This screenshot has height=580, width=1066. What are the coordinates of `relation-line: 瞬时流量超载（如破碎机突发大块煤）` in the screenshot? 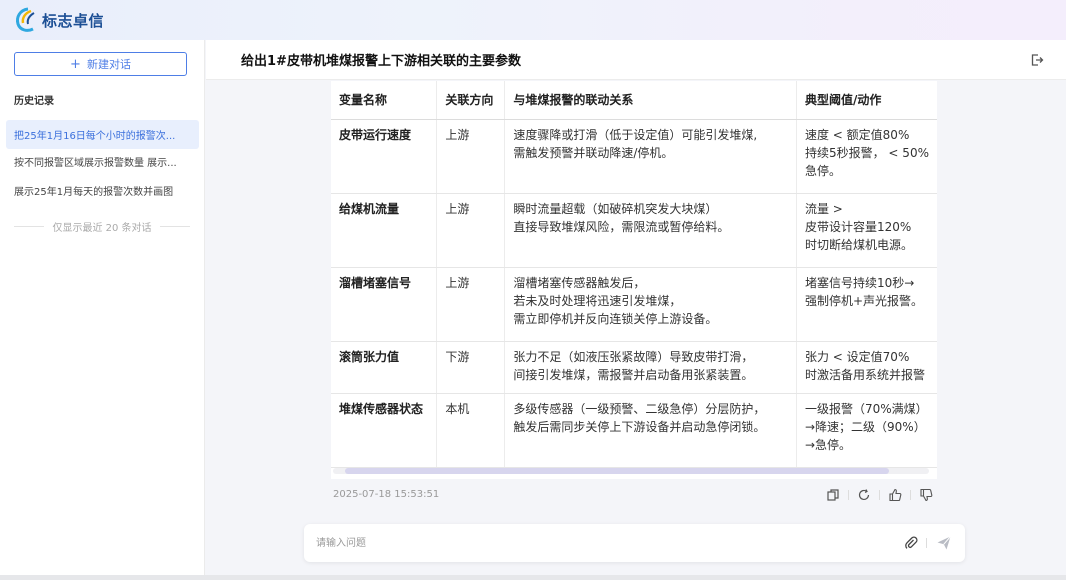 It's located at (615, 208).